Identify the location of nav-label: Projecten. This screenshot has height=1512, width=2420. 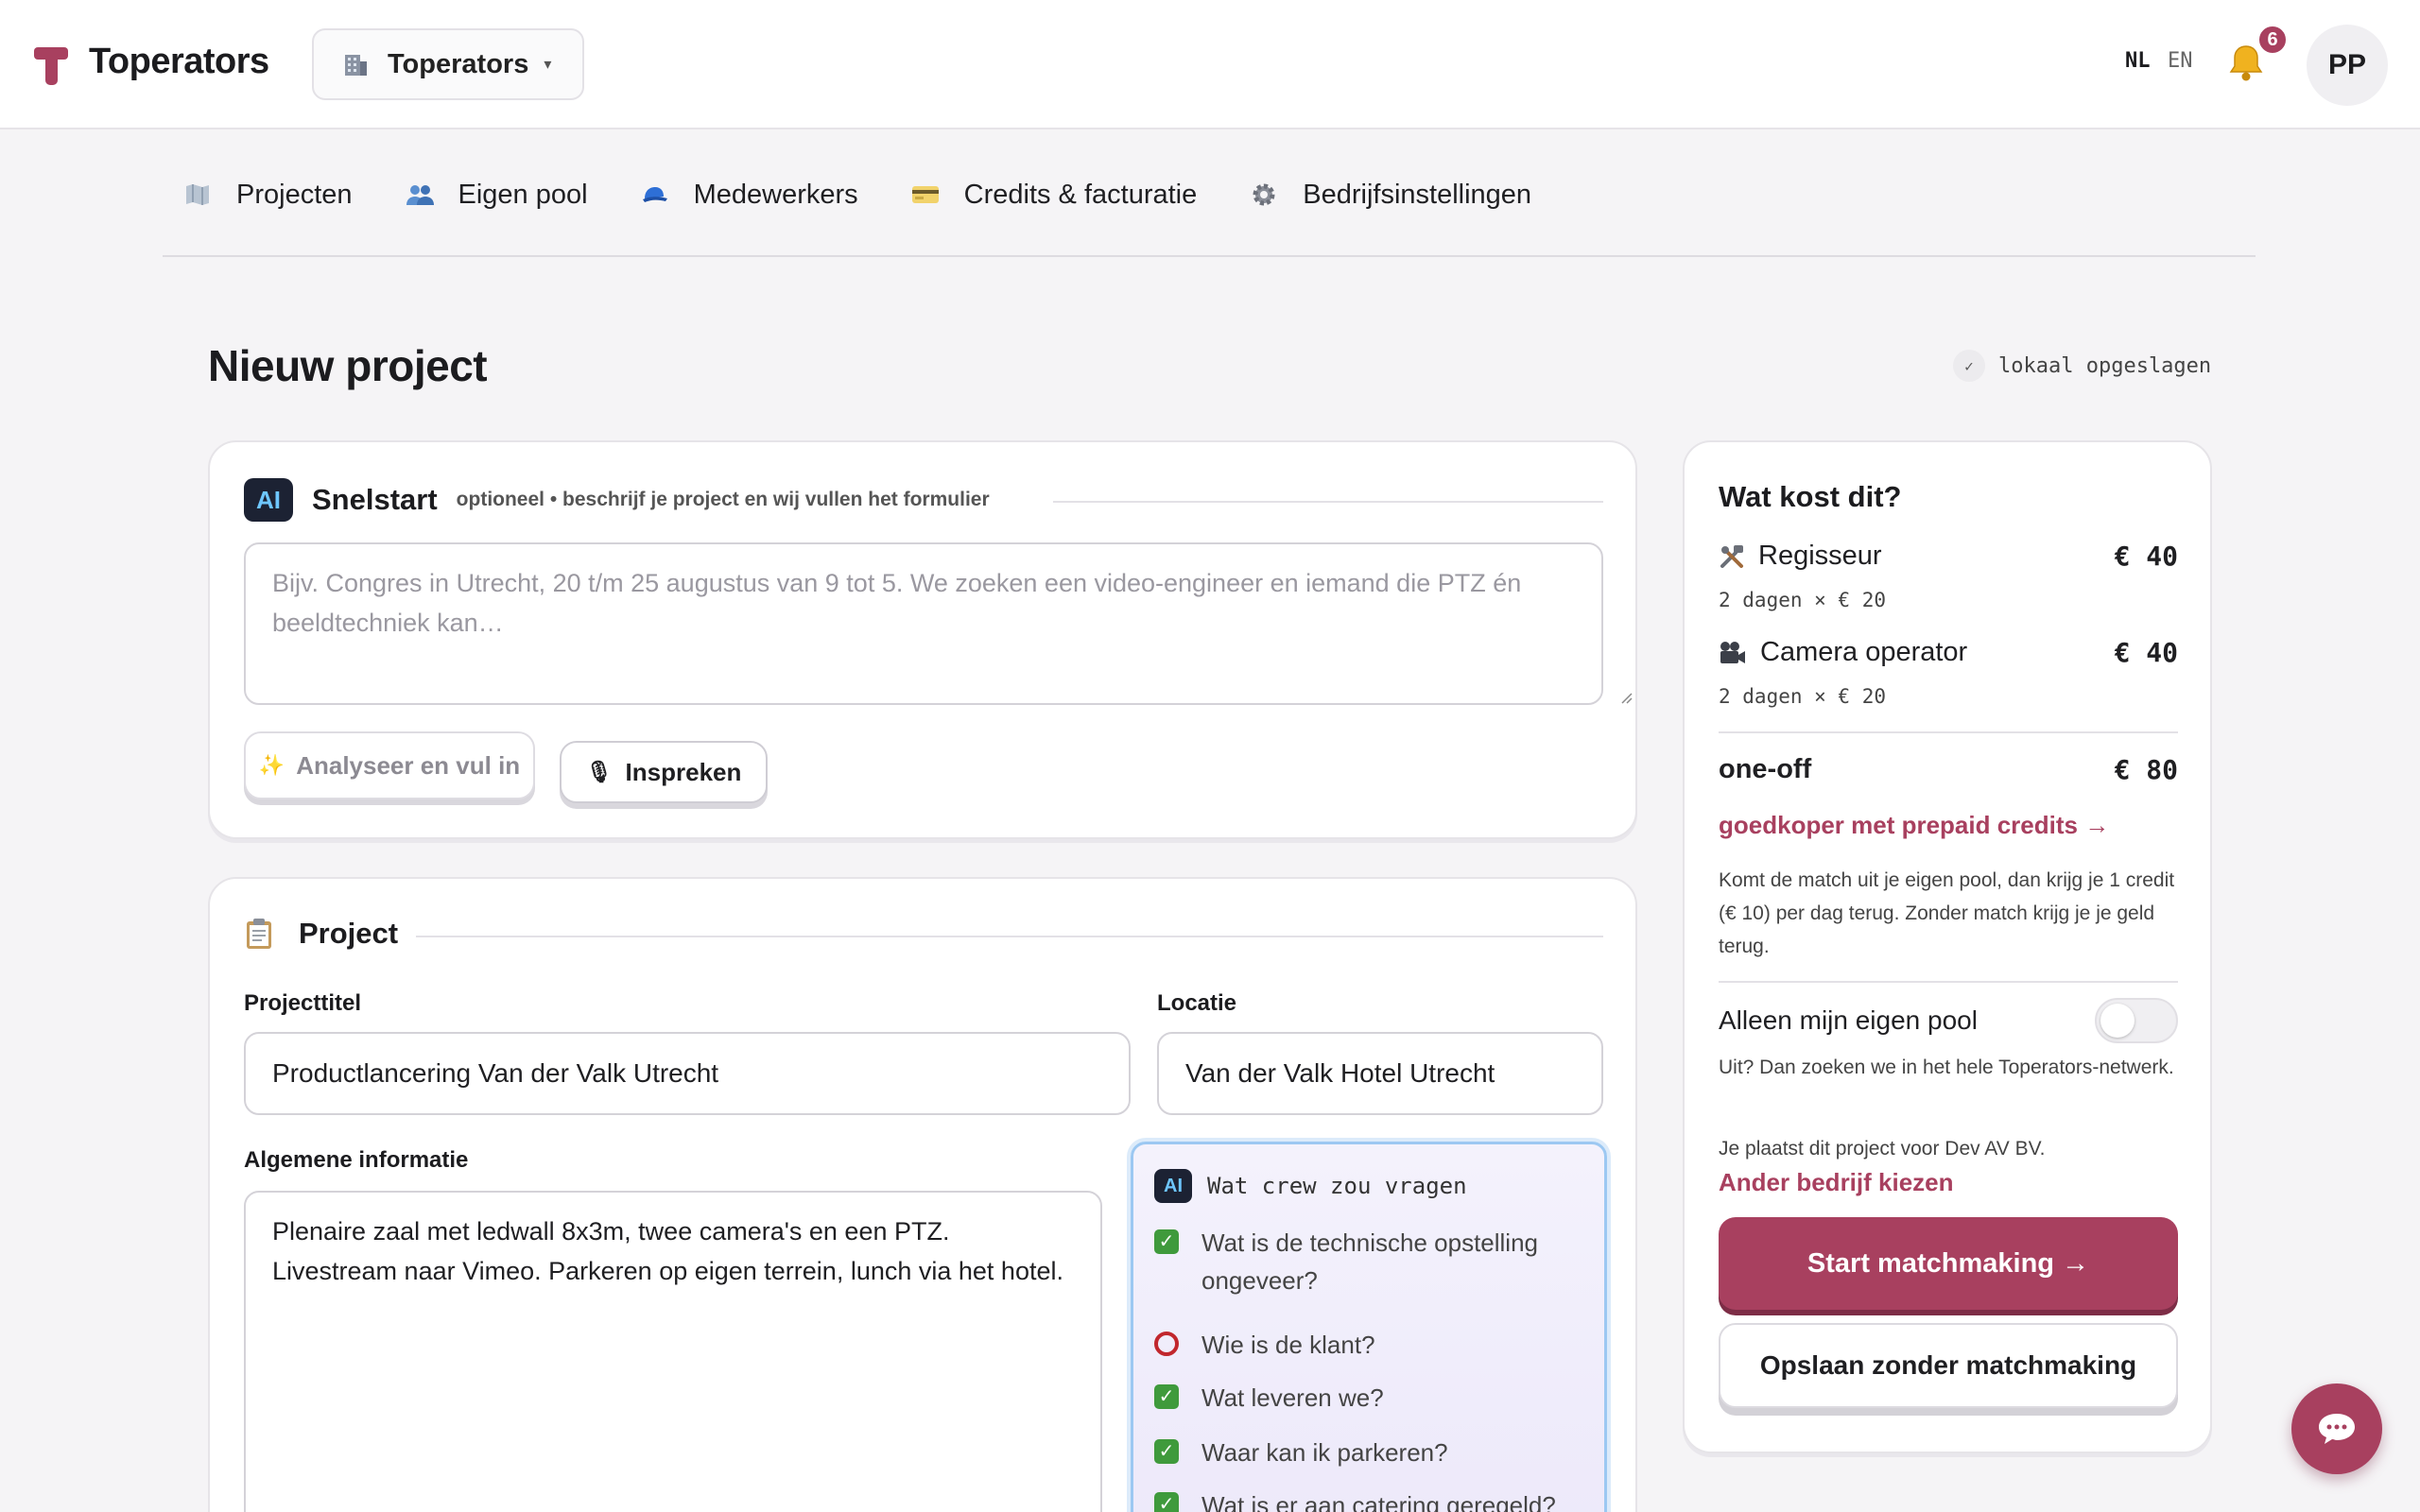
(294, 194).